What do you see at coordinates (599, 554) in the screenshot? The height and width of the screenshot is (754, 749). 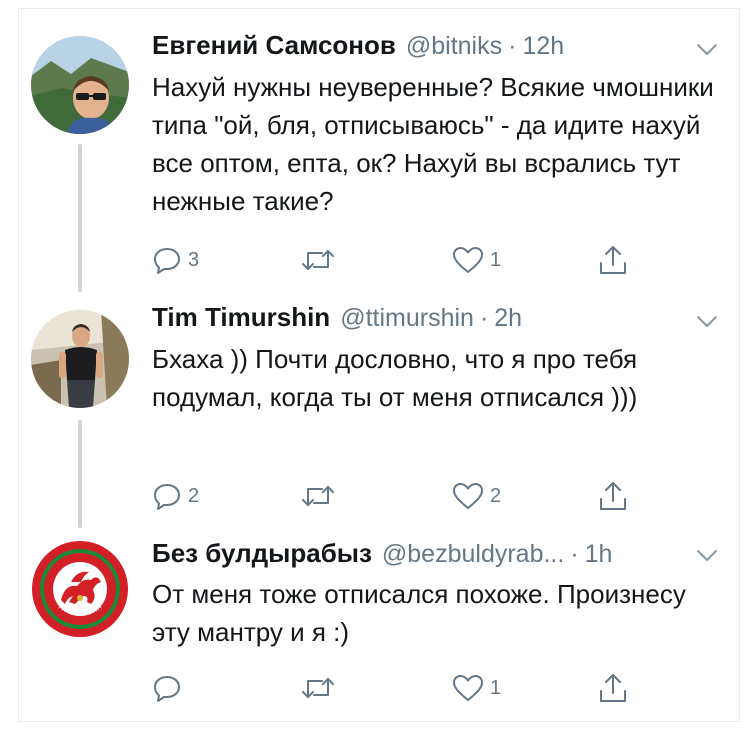 I see `timestamp: 1h` at bounding box center [599, 554].